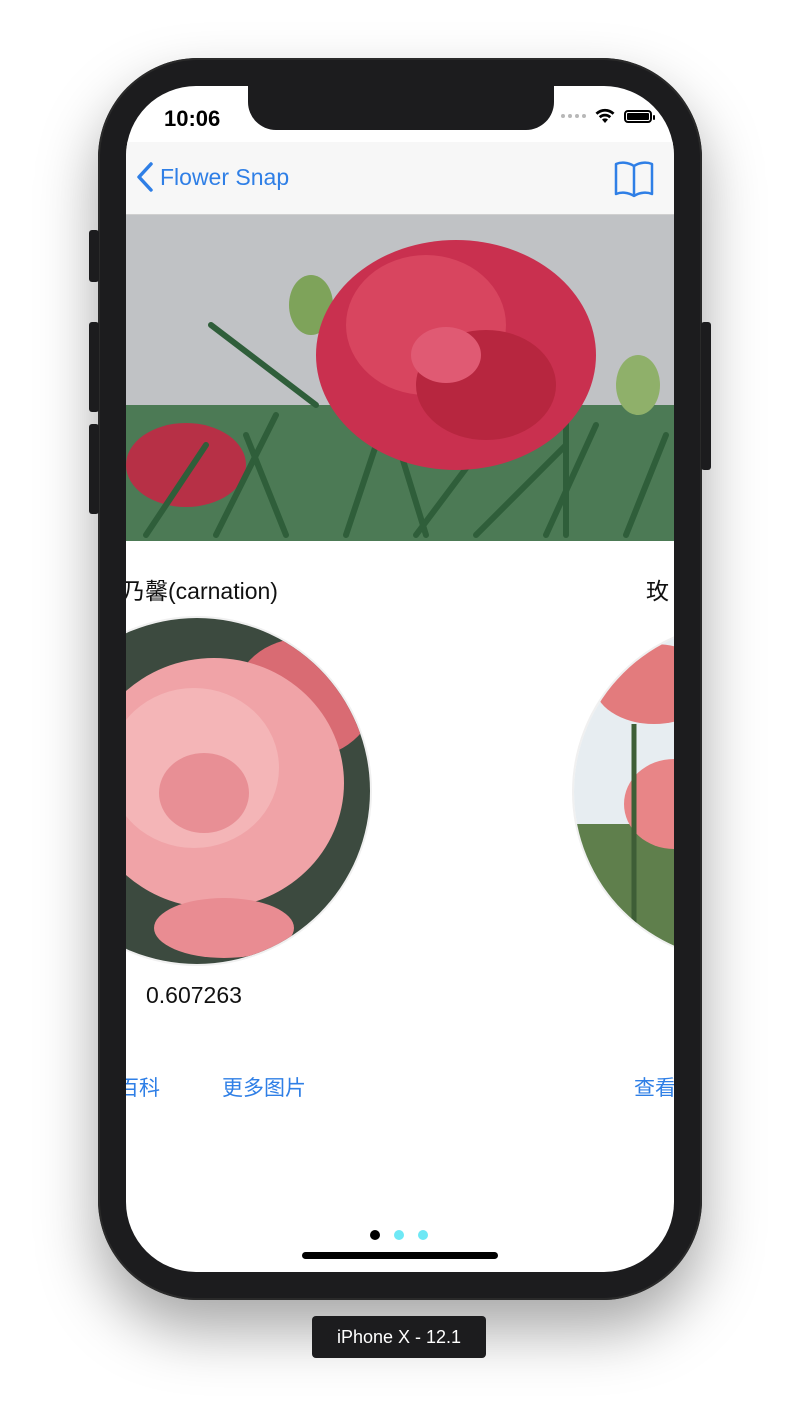  Describe the element at coordinates (400, 1255) in the screenshot. I see `home-indicator` at that location.